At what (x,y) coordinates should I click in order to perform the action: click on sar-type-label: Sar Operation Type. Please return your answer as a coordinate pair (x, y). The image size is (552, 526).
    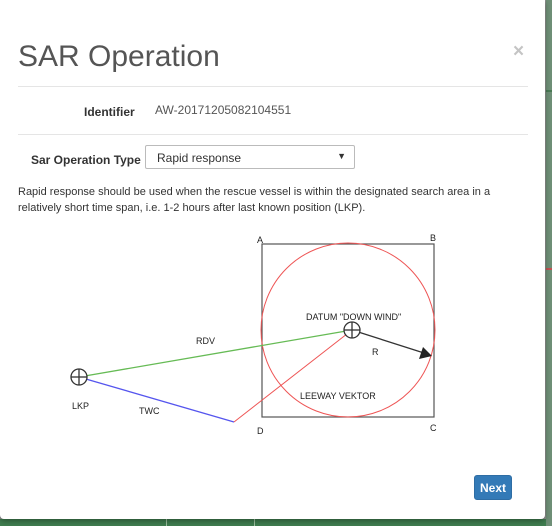
    Looking at the image, I should click on (86, 160).